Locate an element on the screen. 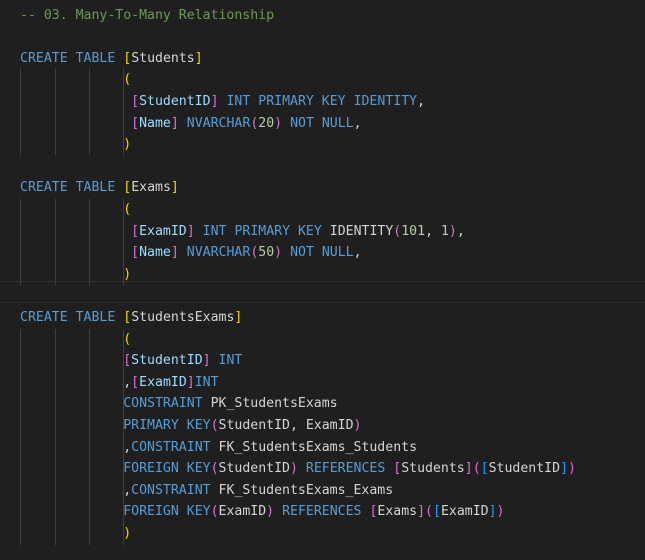 The height and width of the screenshot is (560, 645). code-token: -- 03. Many-To-Many Relationship is located at coordinates (147, 15).